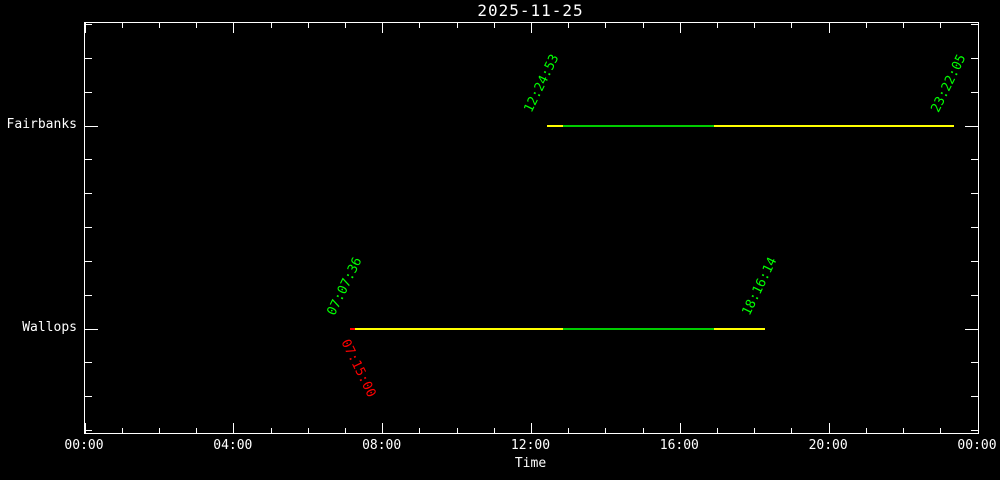 This screenshot has width=1000, height=480. Describe the element at coordinates (542, 83) in the screenshot. I see `pass-time-label: 12:24:53` at that location.